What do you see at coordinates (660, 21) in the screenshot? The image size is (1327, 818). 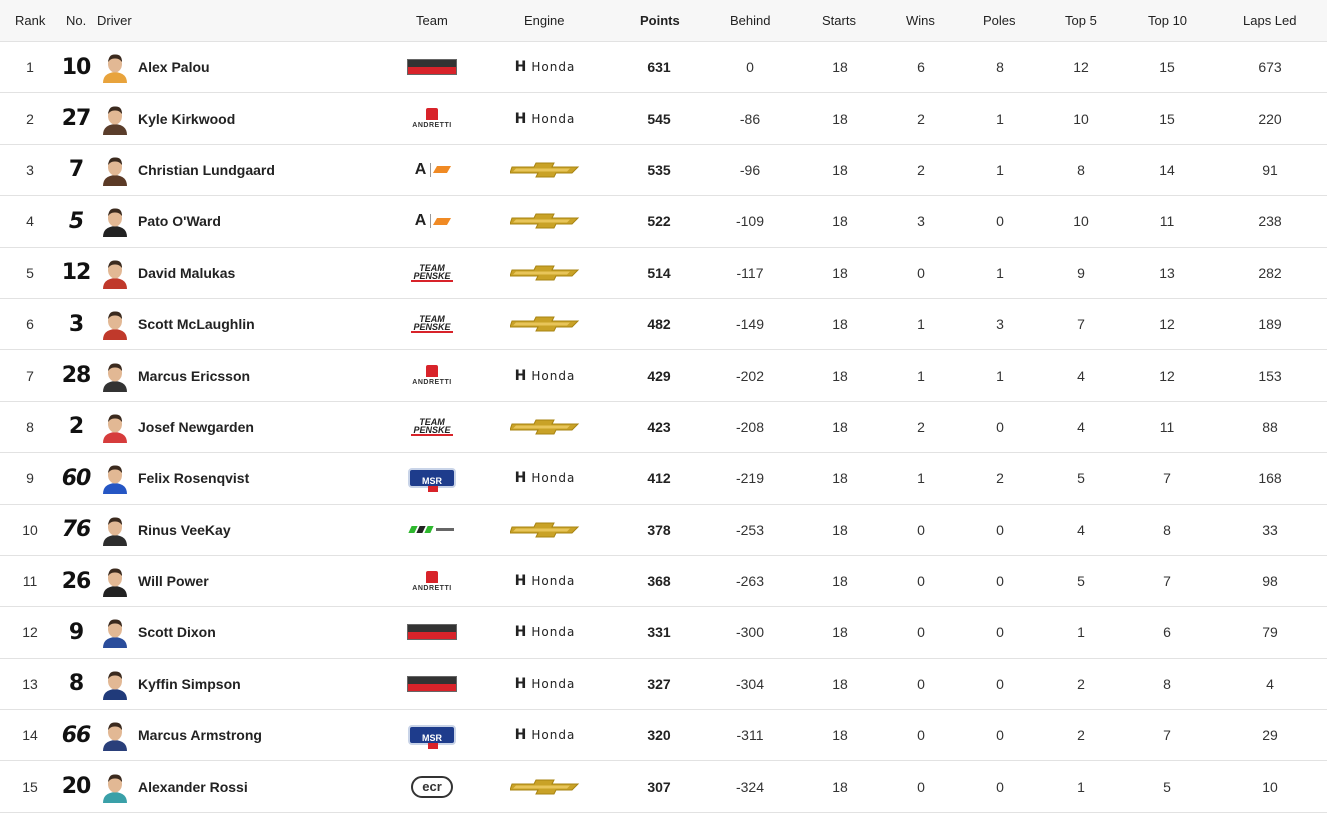 I see `header-points: Points` at bounding box center [660, 21].